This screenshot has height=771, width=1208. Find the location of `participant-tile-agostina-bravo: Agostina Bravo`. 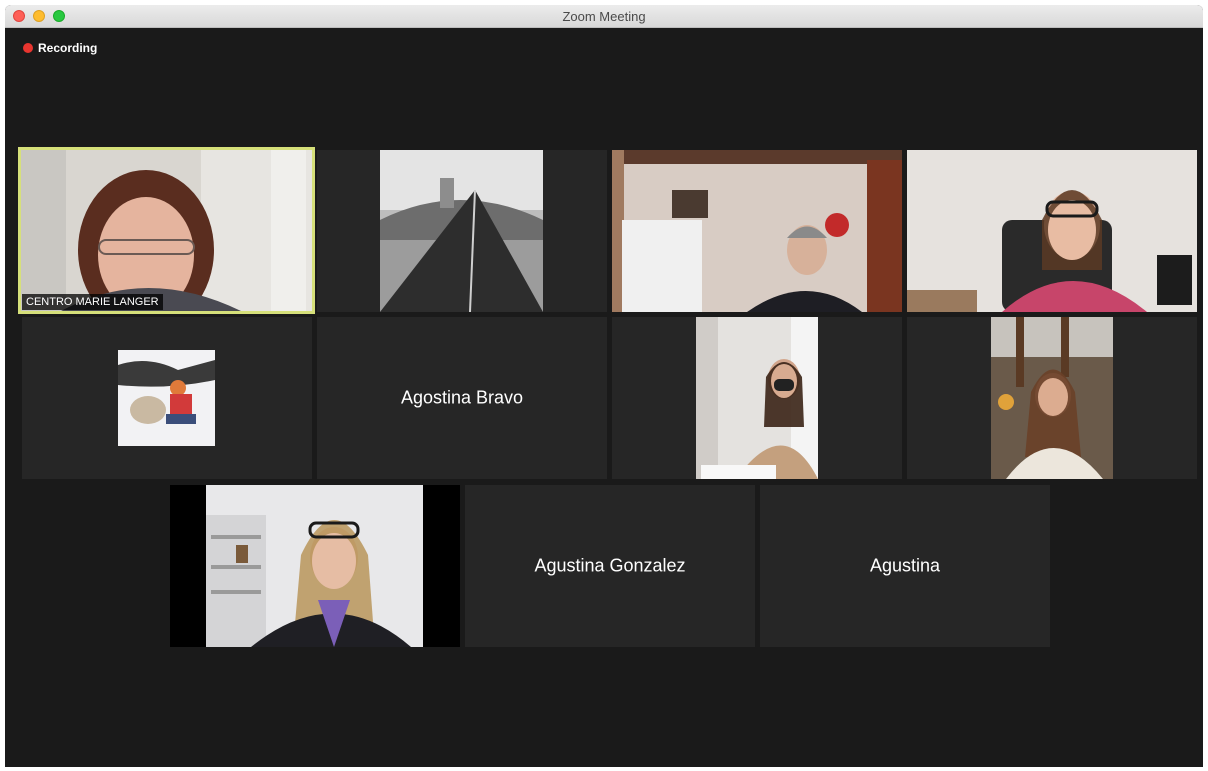

participant-tile-agostina-bravo: Agostina Bravo is located at coordinates (462, 398).